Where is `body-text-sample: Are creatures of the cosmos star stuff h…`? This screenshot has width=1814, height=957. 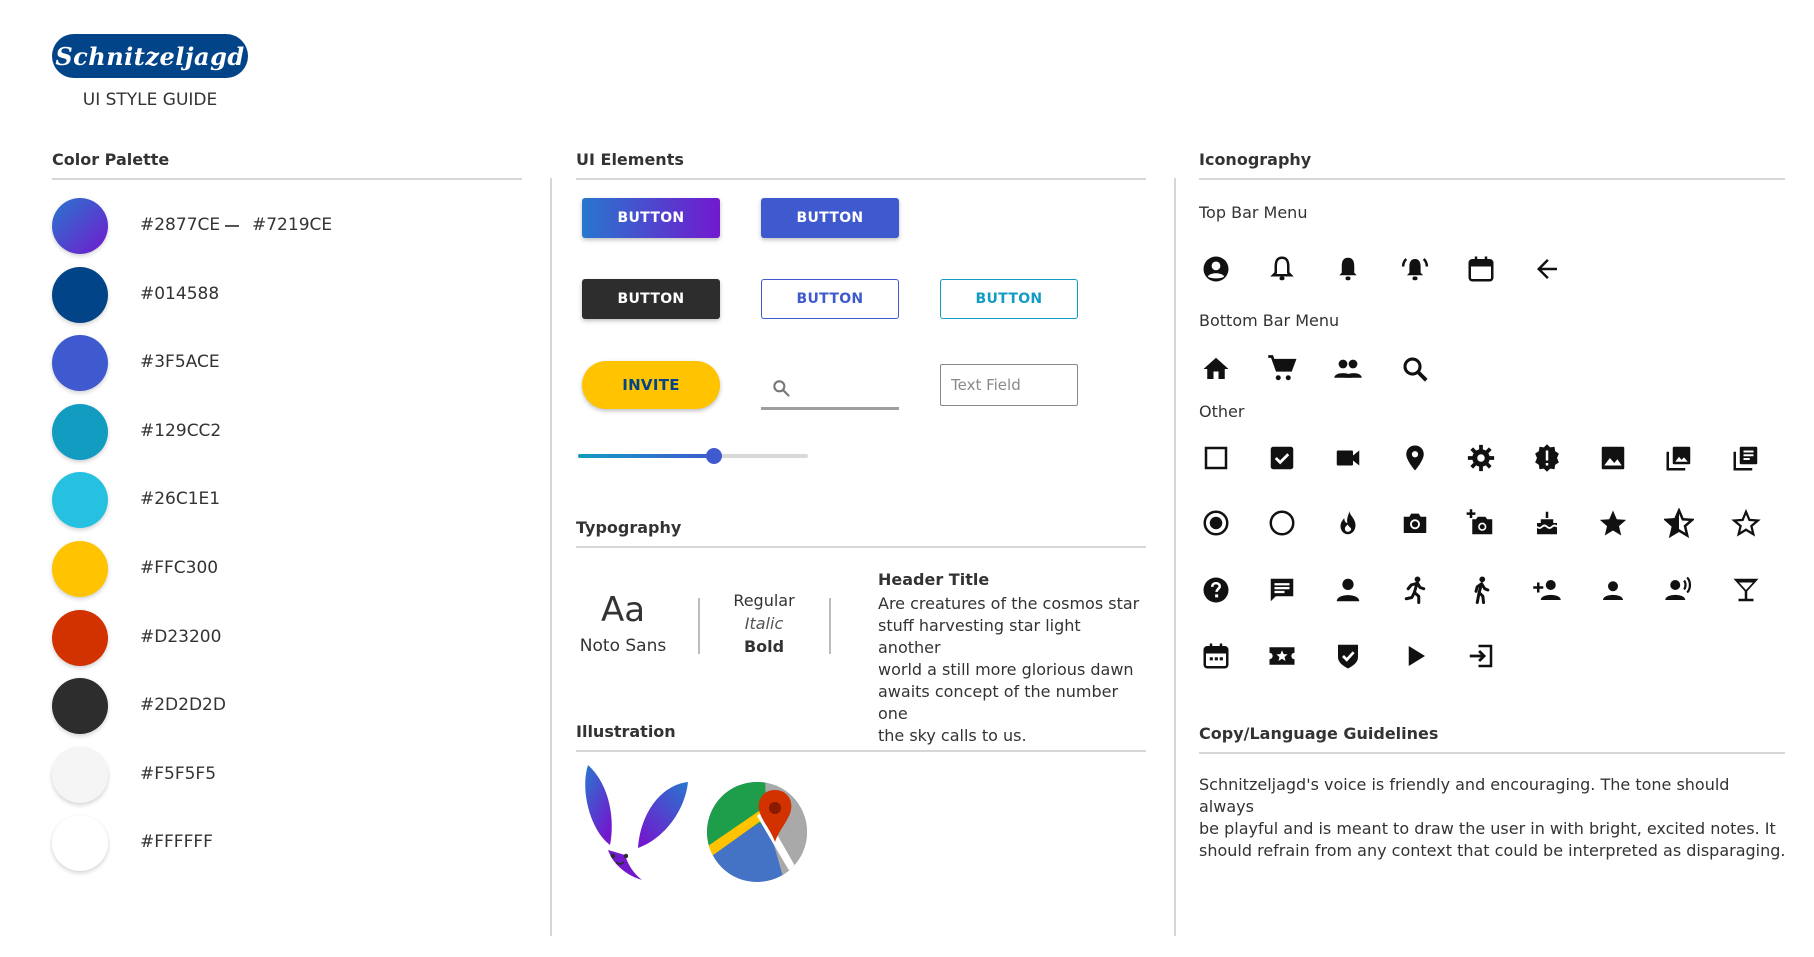
body-text-sample: Are creatures of the cosmos star stuff h… is located at coordinates (1013, 670).